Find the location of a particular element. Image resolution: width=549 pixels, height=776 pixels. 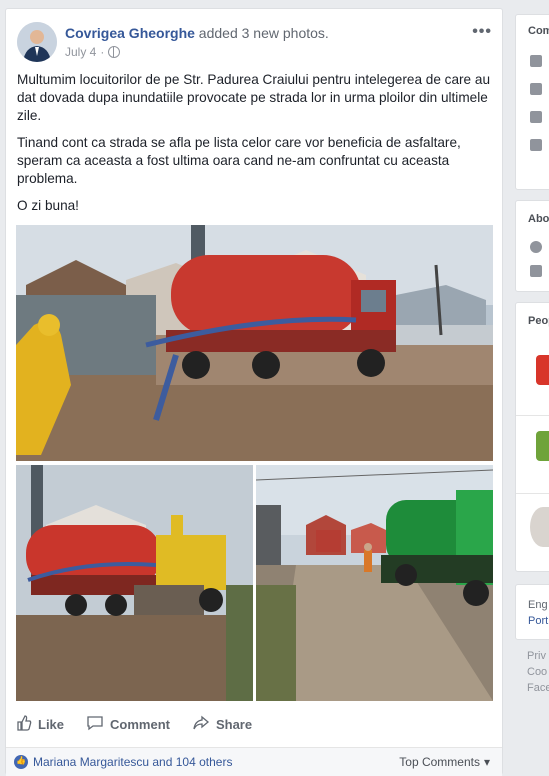

language-current: Eng is located at coordinates (538, 605).